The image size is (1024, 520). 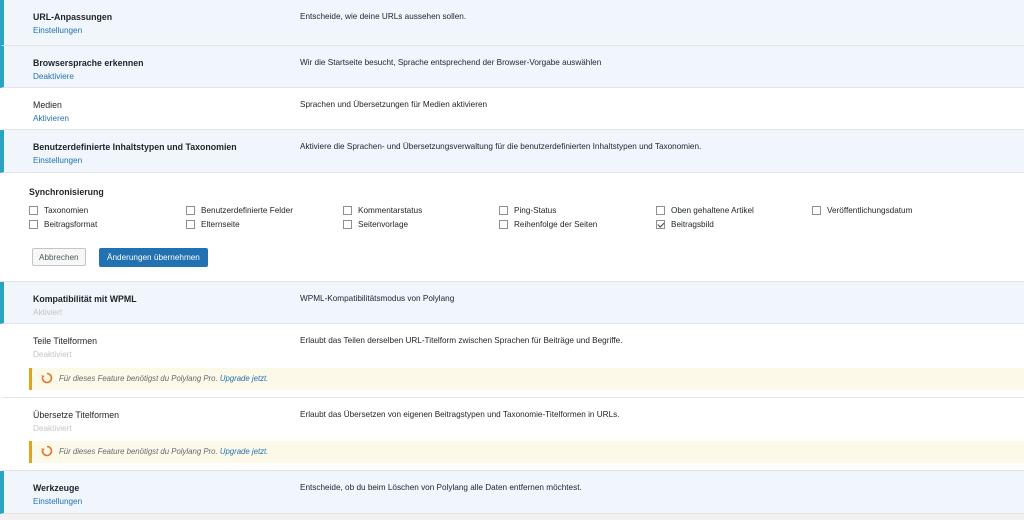 What do you see at coordinates (390, 210) in the screenshot?
I see `checkbox-label: Kommentarstatus` at bounding box center [390, 210].